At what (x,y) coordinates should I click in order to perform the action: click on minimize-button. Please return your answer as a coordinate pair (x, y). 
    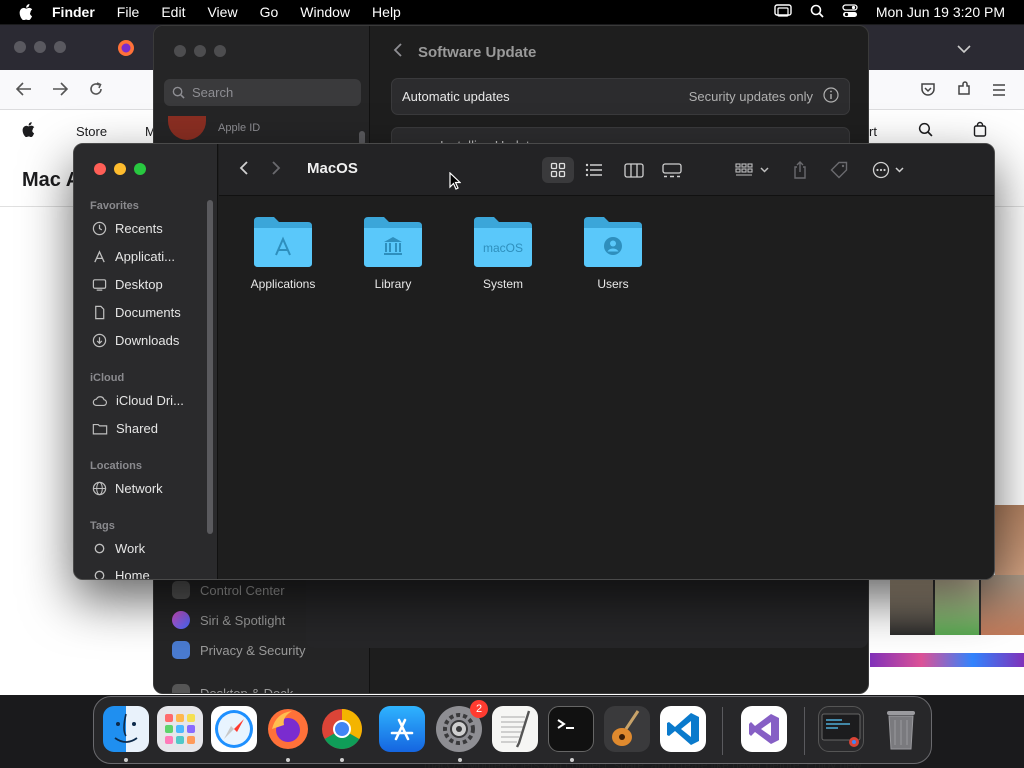
    Looking at the image, I should click on (120, 169).